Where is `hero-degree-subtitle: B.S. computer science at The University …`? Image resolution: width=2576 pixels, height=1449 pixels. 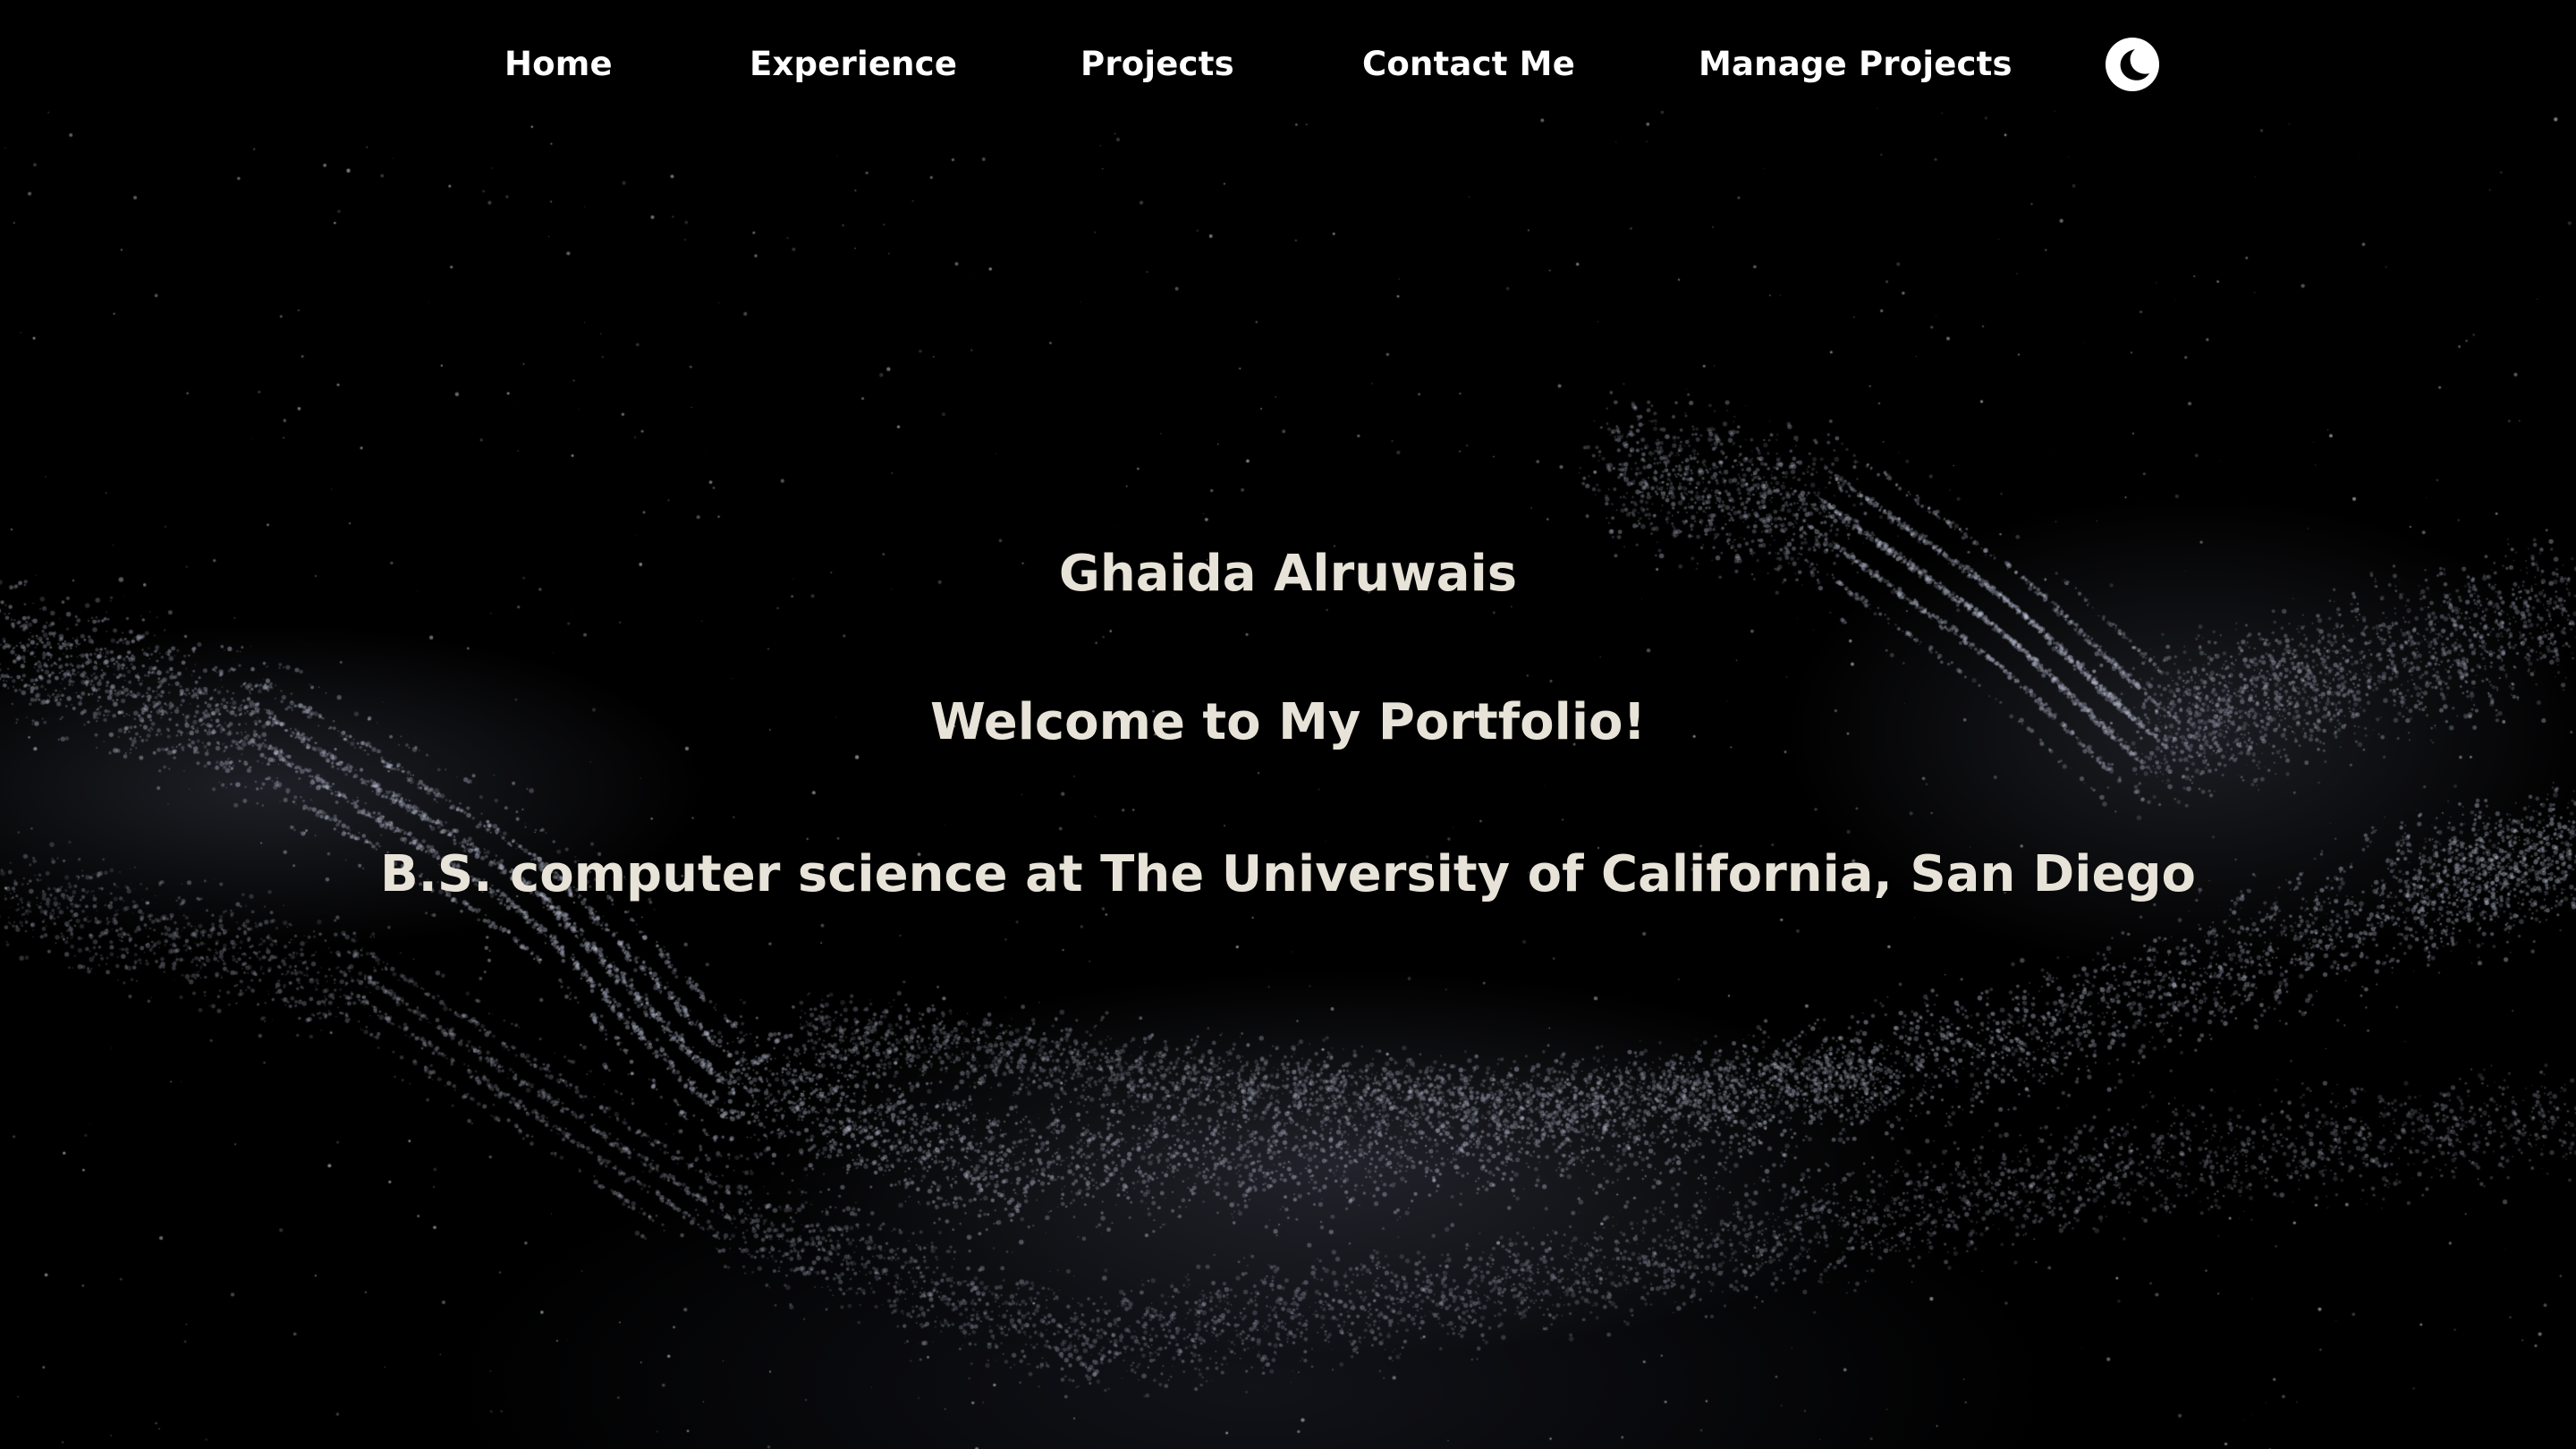 hero-degree-subtitle: B.S. computer science at The University … is located at coordinates (1288, 874).